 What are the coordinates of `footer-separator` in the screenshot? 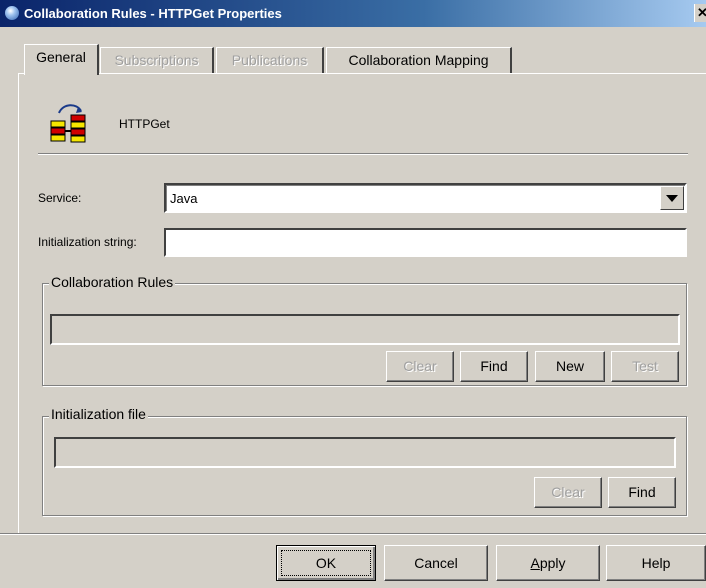 It's located at (353, 534).